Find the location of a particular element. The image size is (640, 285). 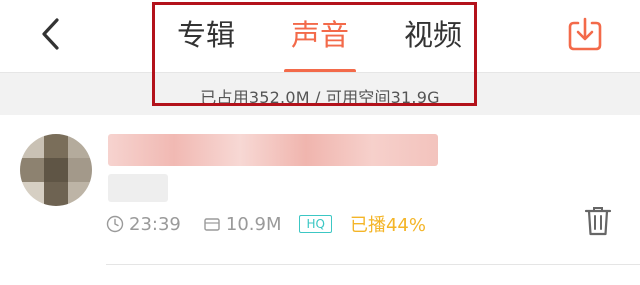

clock-icon is located at coordinates (115, 224).